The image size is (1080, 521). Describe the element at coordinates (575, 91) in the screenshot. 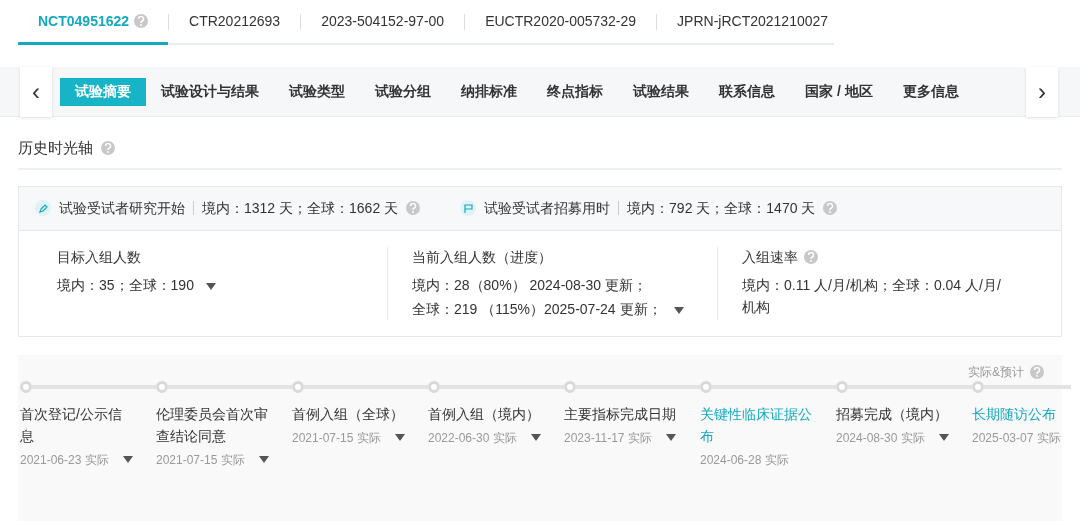

I see `section-tab: 终点指标` at that location.